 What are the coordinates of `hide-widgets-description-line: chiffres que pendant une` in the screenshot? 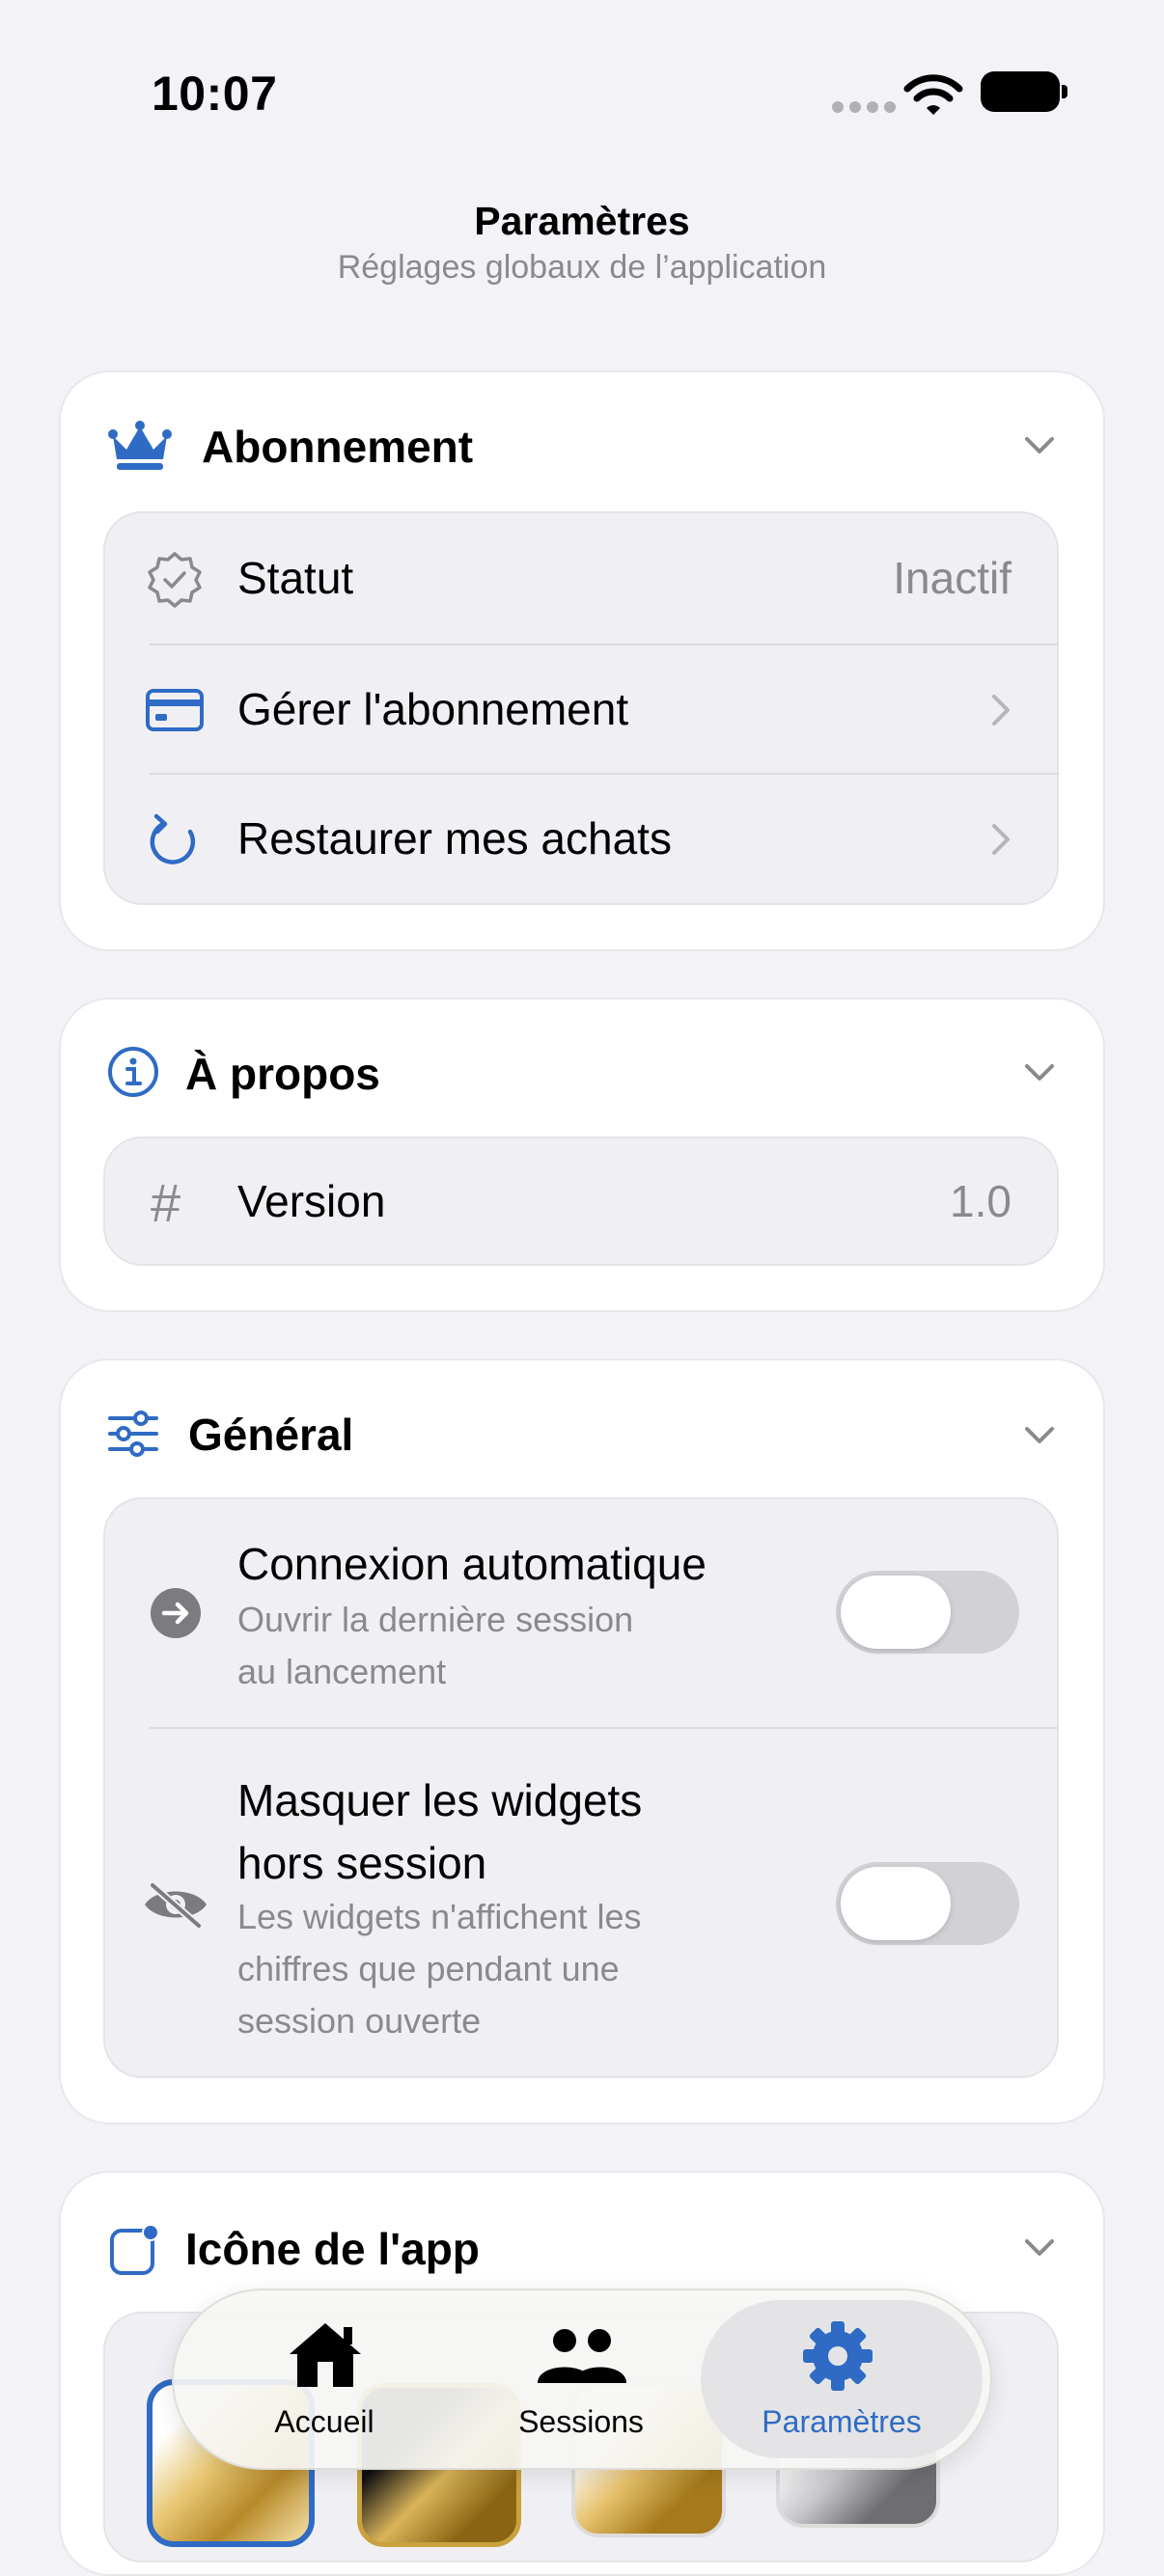 It's located at (429, 1969).